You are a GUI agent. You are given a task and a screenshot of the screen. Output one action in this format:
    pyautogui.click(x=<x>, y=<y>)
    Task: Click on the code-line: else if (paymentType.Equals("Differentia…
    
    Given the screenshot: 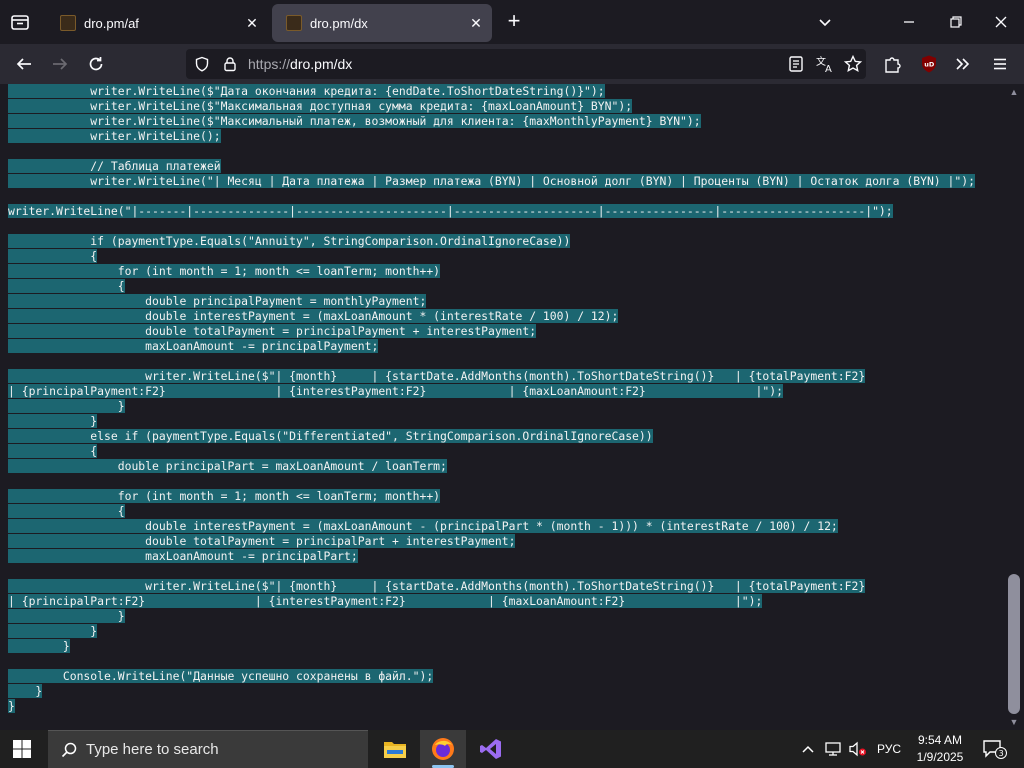 What is the action you would take?
    pyautogui.click(x=491, y=436)
    